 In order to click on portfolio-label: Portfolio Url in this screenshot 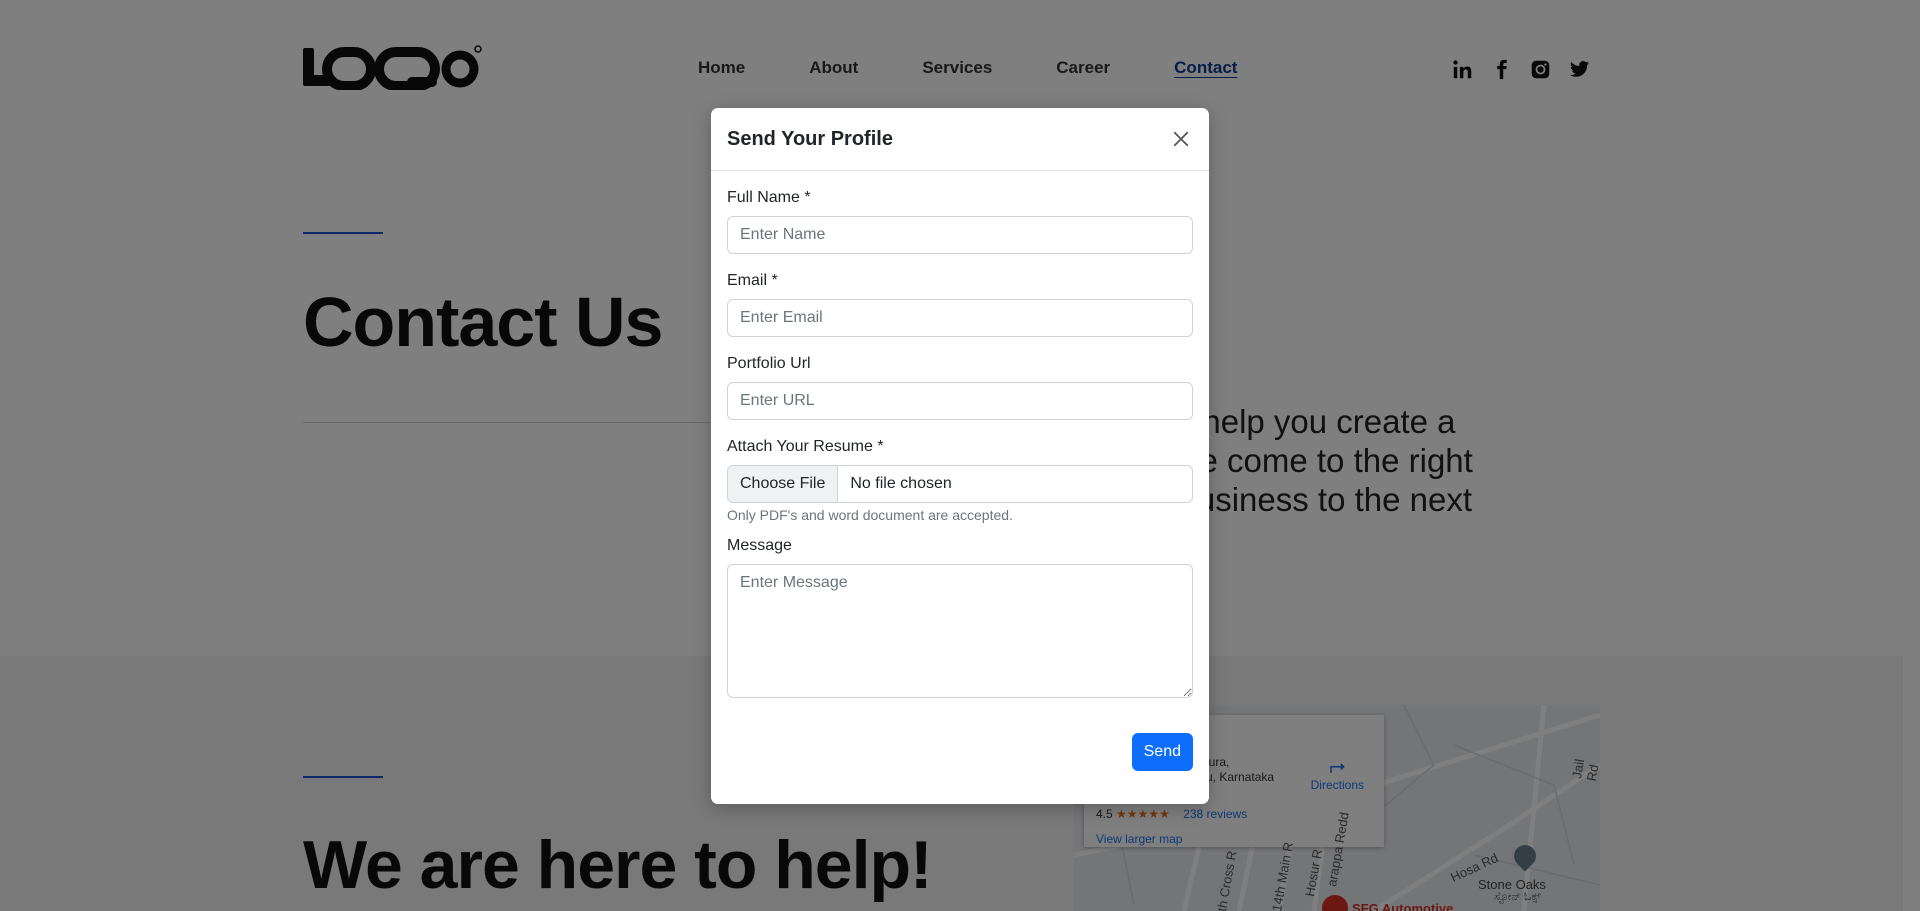, I will do `click(769, 363)`.